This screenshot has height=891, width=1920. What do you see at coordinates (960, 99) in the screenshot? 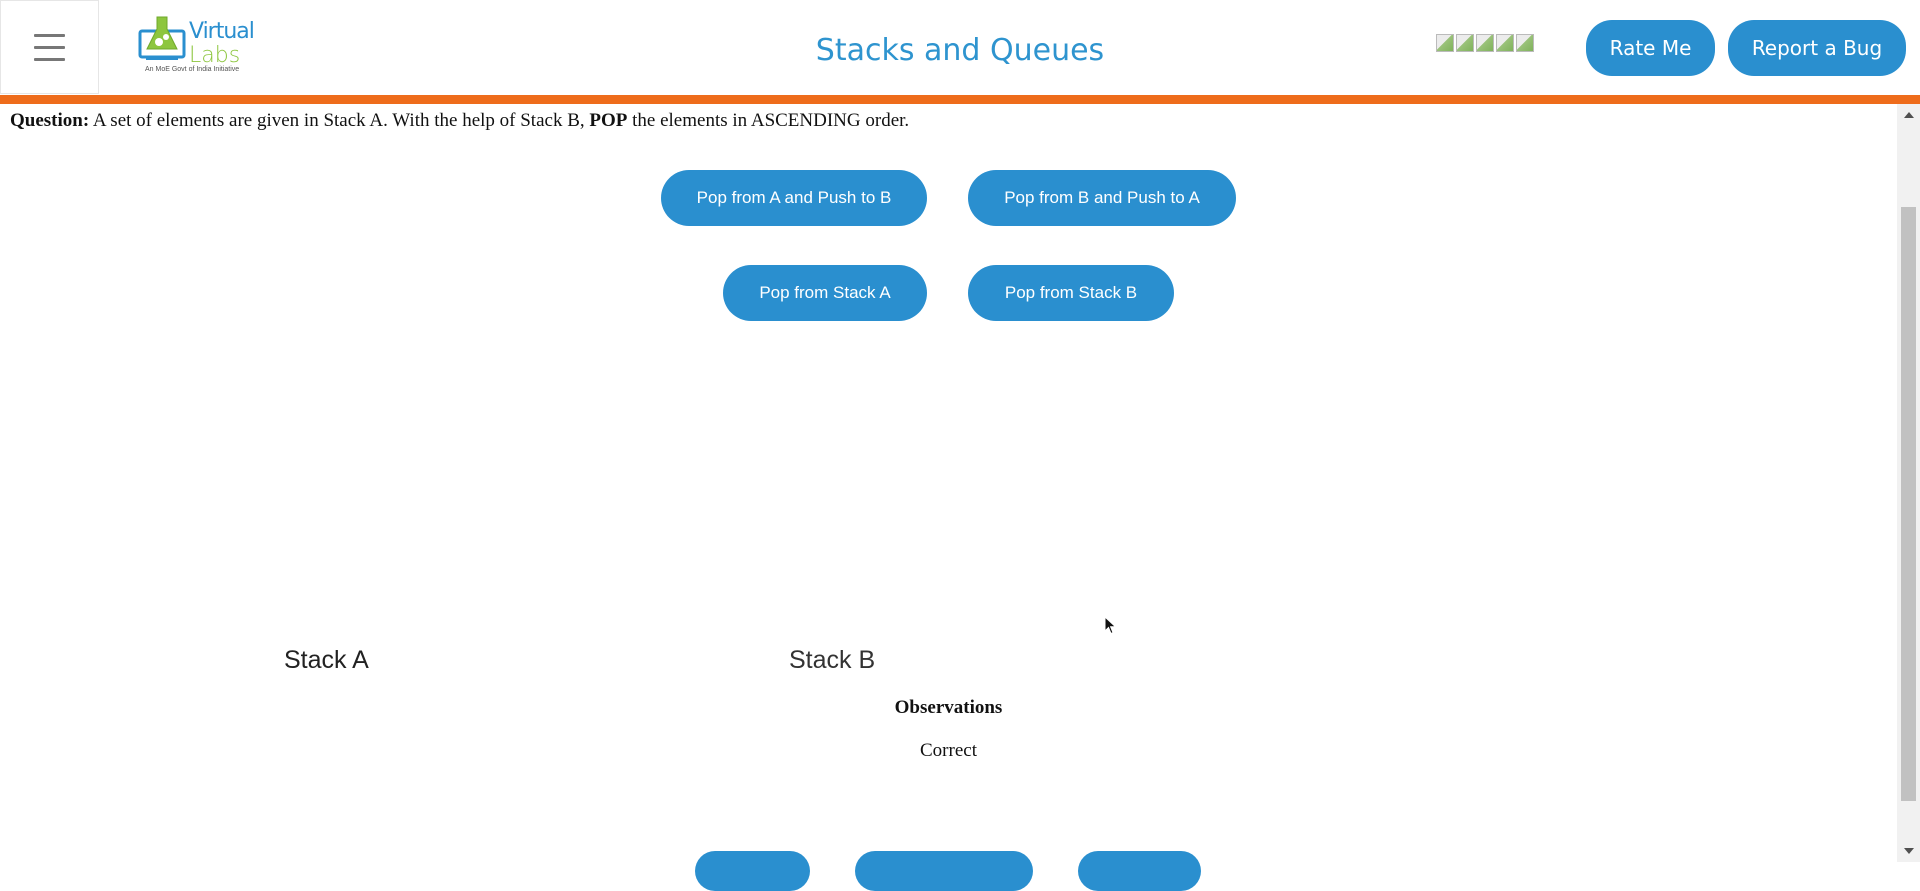
I see `header-divider-bar` at bounding box center [960, 99].